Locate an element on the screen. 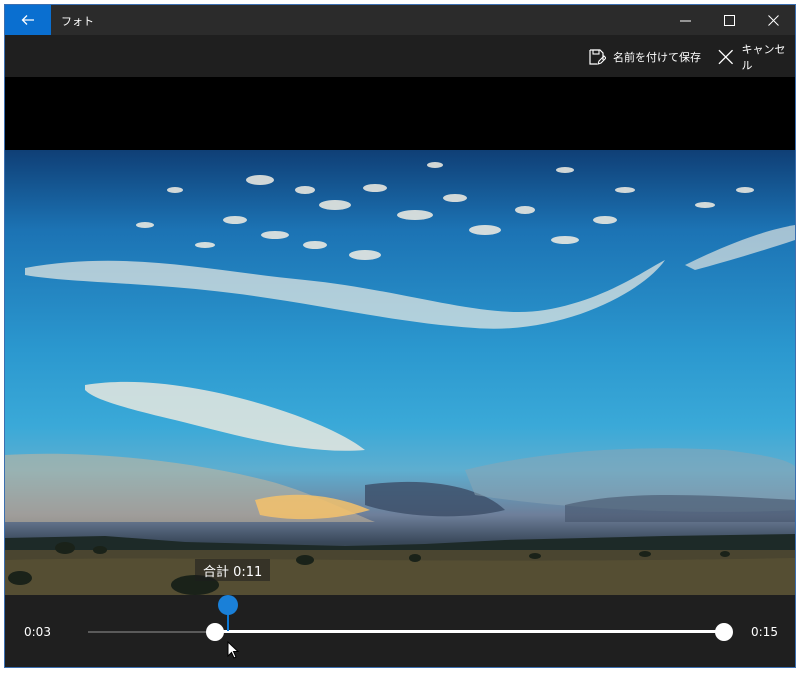 Image resolution: width=800 pixels, height=674 pixels. trim-end-time: 0:15 is located at coordinates (764, 632).